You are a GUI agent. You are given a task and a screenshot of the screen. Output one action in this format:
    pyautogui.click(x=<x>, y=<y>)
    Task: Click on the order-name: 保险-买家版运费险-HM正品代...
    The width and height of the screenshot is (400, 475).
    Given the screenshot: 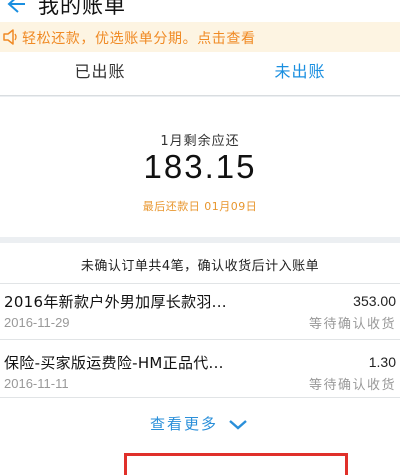 What is the action you would take?
    pyautogui.click(x=114, y=363)
    